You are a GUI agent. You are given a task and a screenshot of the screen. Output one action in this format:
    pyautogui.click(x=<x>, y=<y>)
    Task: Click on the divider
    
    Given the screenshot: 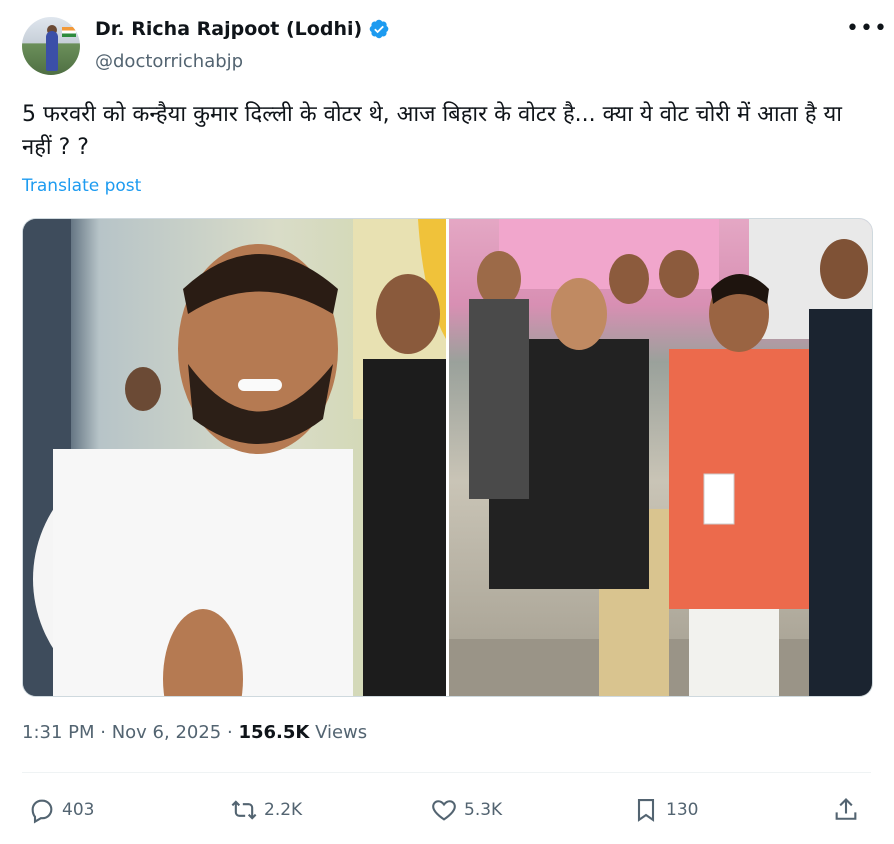 What is the action you would take?
    pyautogui.click(x=446, y=772)
    